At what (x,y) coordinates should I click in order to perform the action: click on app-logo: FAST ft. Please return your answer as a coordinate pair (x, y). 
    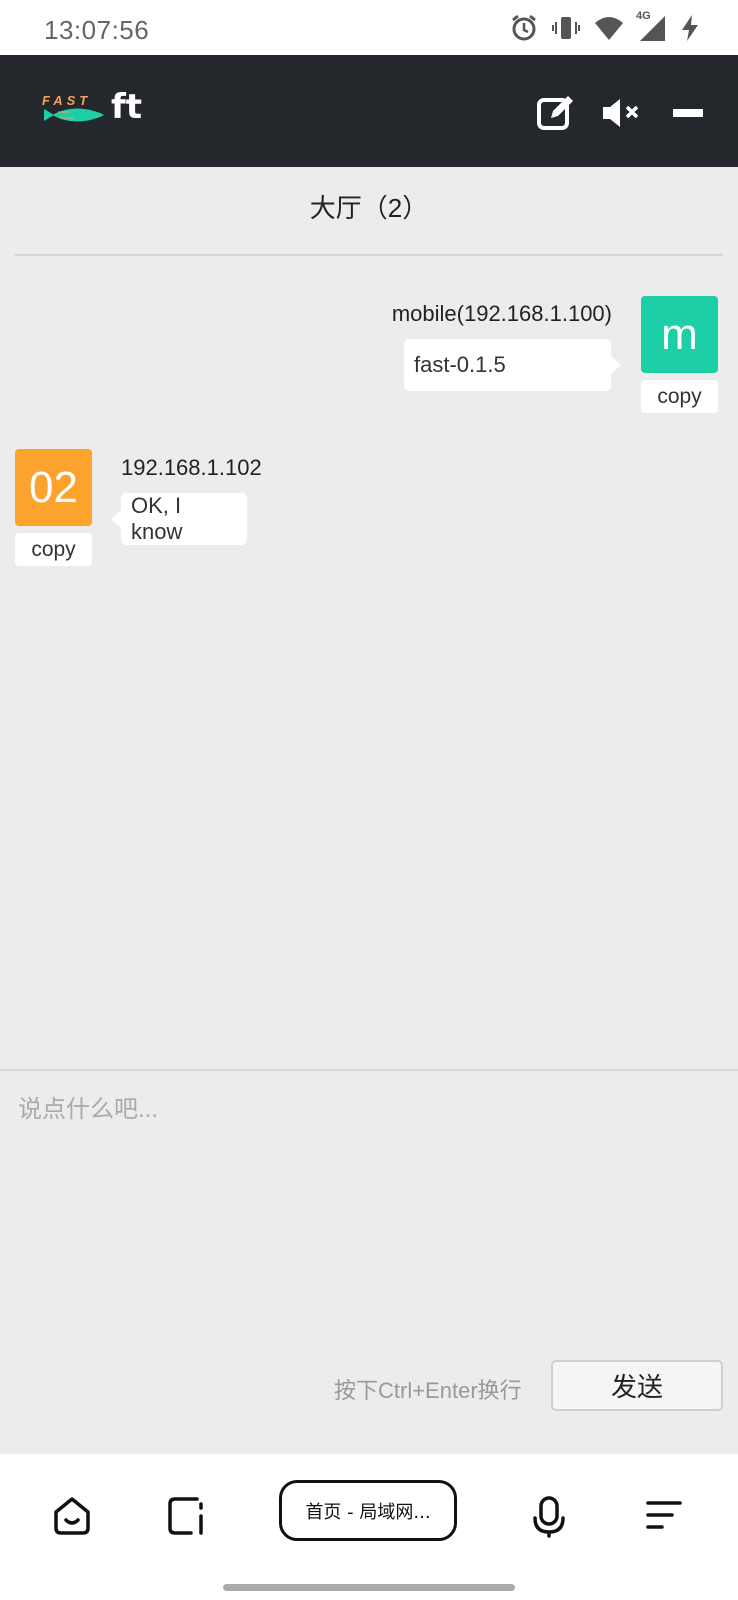
    Looking at the image, I should click on (97, 111).